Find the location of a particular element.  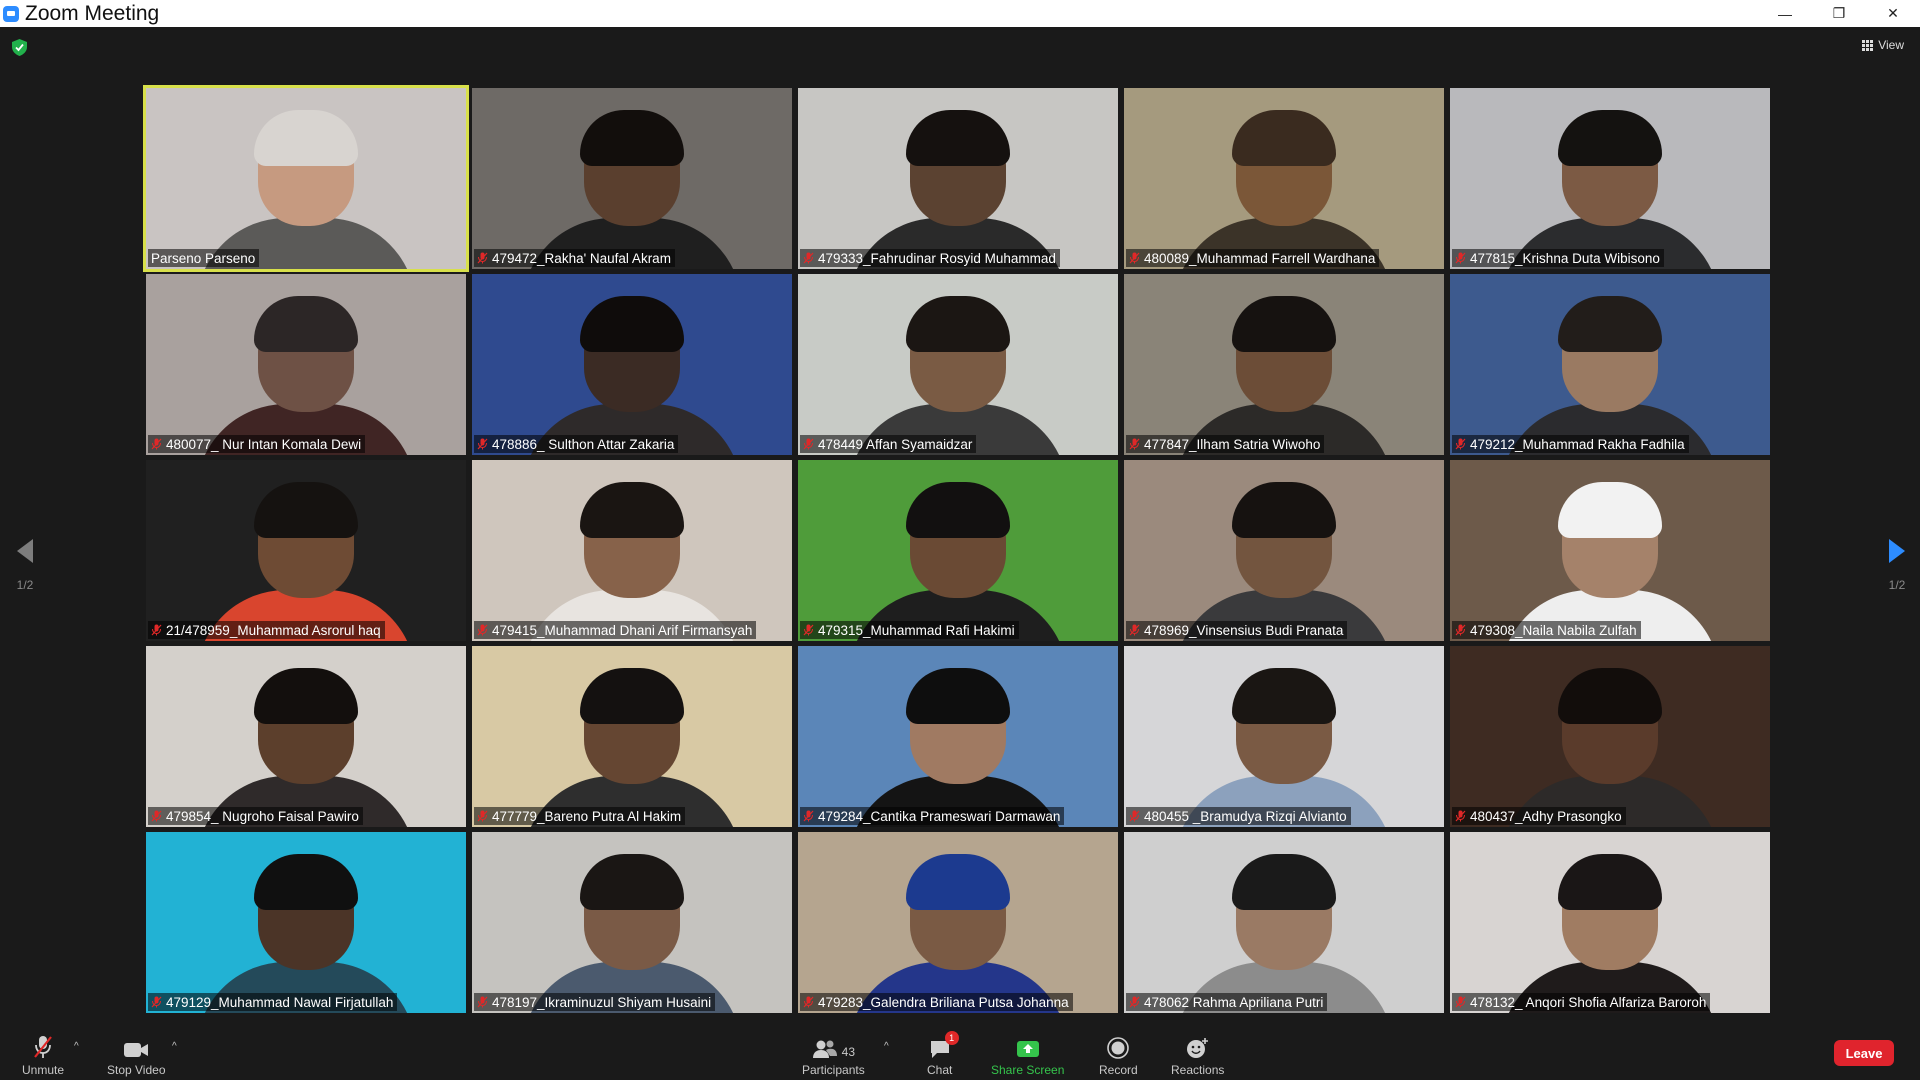

zoom-app-icon is located at coordinates (11, 13).